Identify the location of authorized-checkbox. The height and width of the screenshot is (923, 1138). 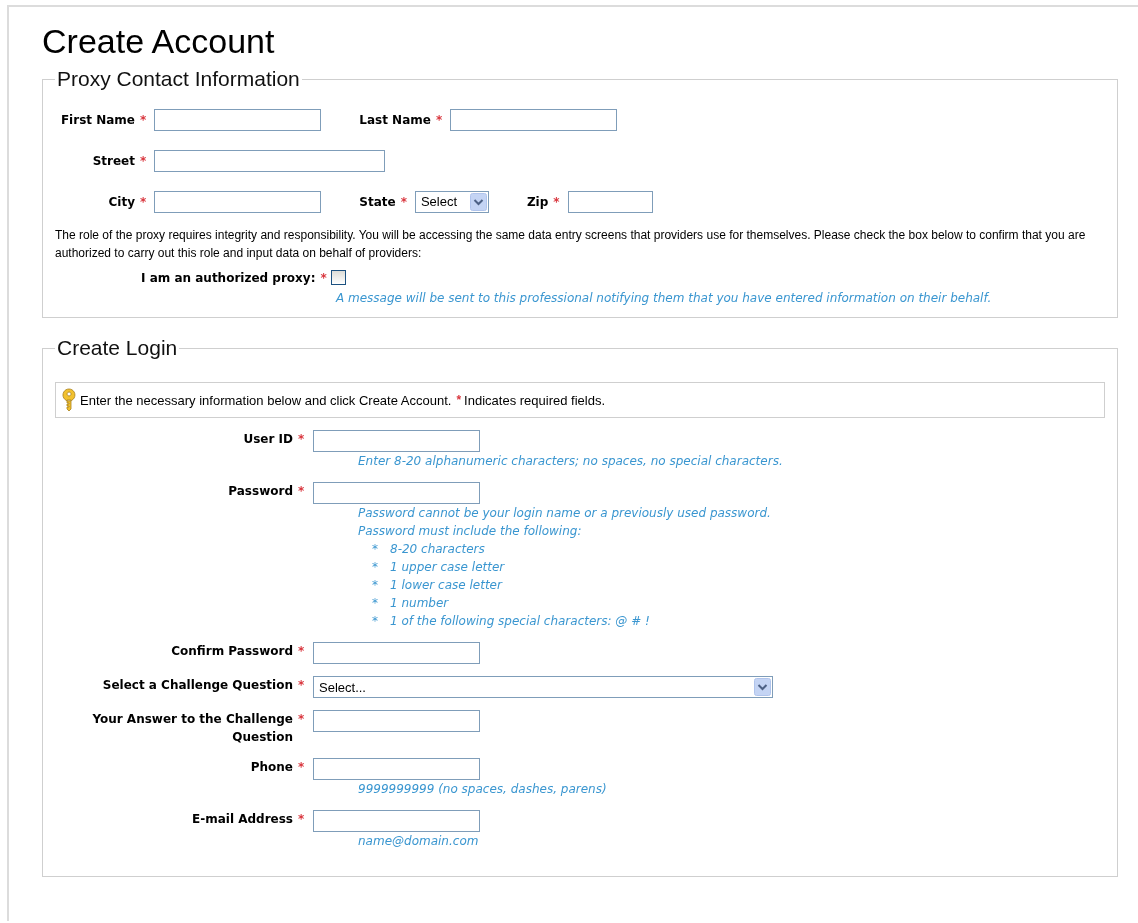
(338, 277).